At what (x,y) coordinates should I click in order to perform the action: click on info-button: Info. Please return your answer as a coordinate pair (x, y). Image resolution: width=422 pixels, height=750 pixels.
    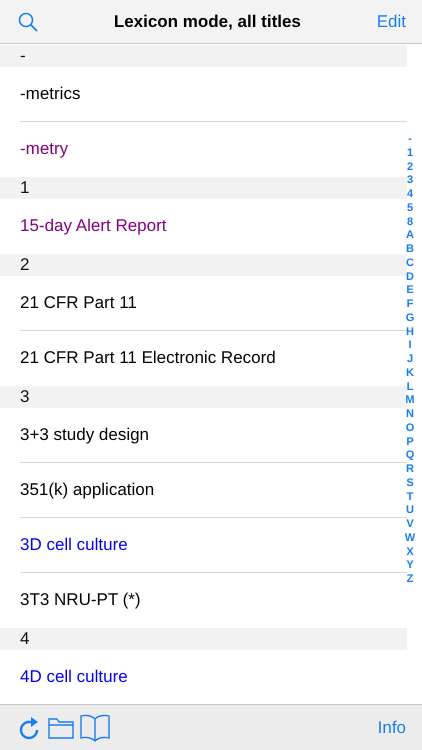
    Looking at the image, I should click on (392, 727).